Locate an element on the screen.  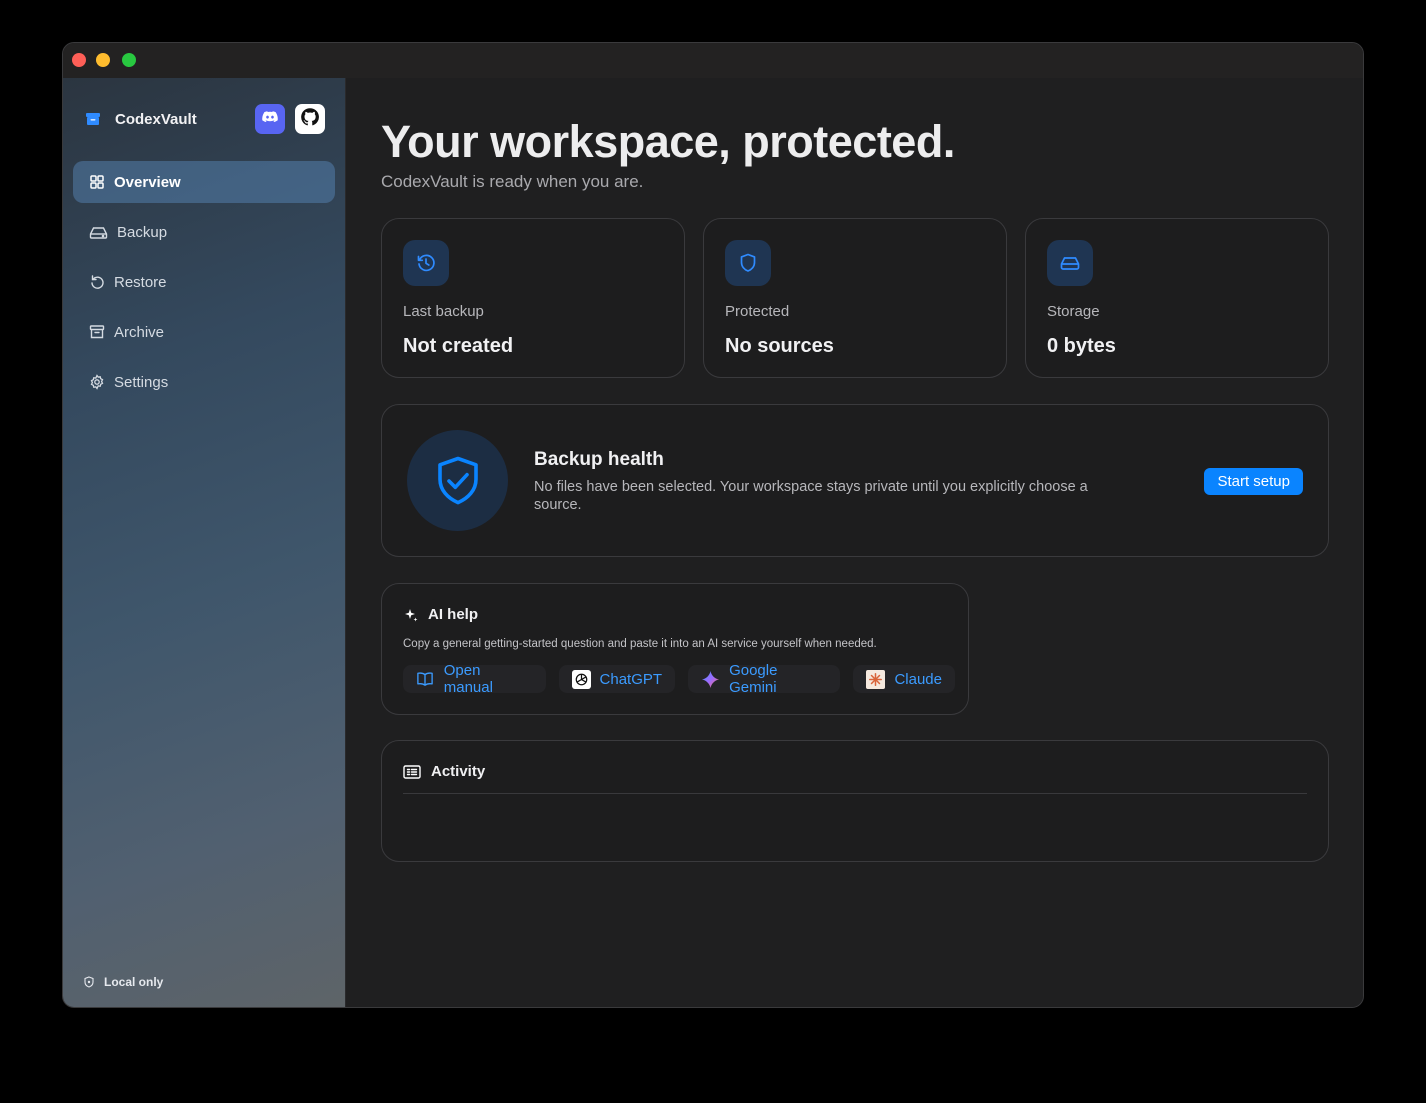
grid-icon is located at coordinates (97, 182).